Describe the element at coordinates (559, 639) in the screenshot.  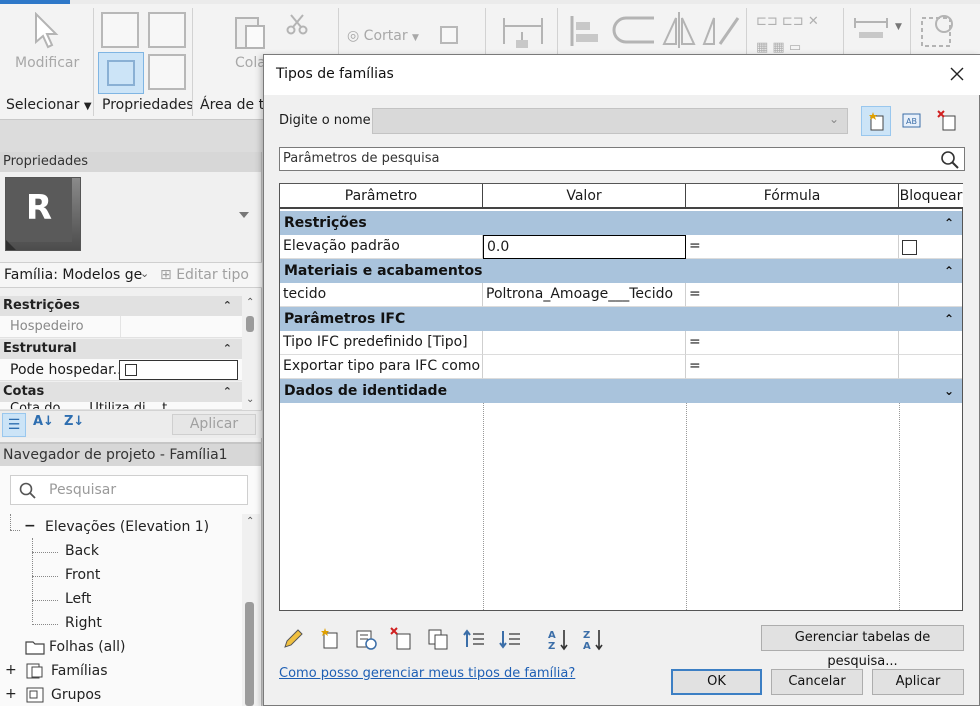
I see `sort-ascending-icon: AZ` at that location.